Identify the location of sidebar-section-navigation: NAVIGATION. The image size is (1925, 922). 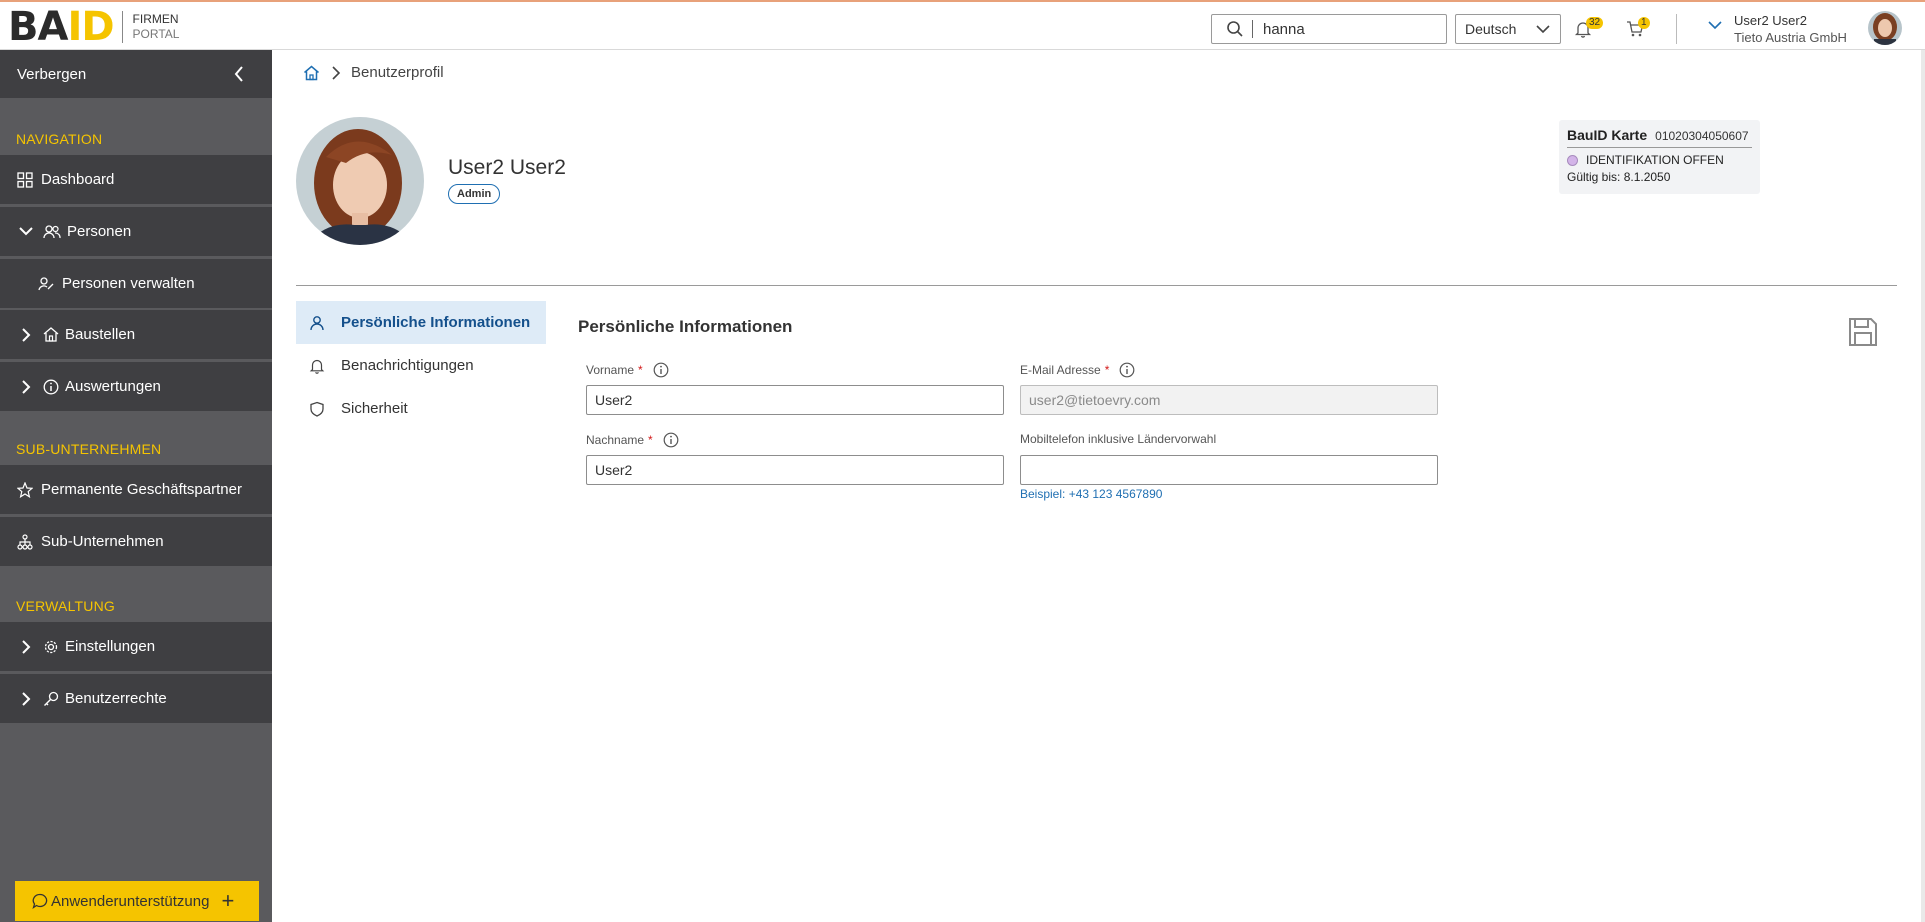
(59, 139).